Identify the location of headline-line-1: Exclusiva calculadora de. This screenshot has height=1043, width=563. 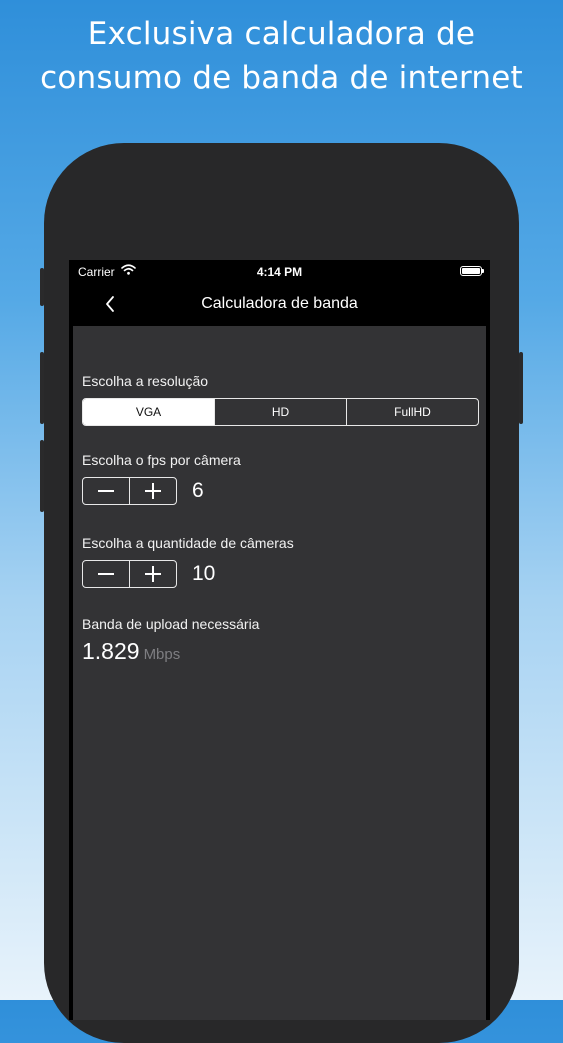
(281, 34).